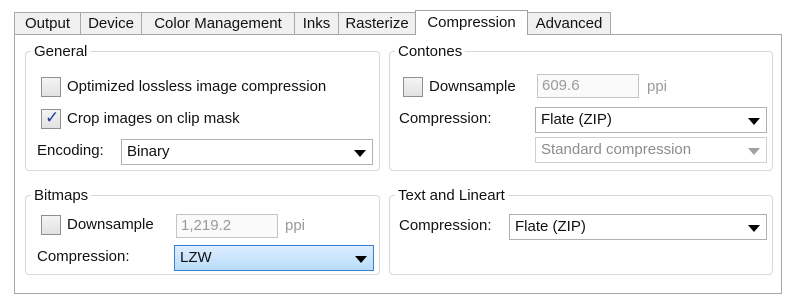 The image size is (795, 302). I want to click on bitmaps-downsample-input: 1,219.2, so click(227, 226).